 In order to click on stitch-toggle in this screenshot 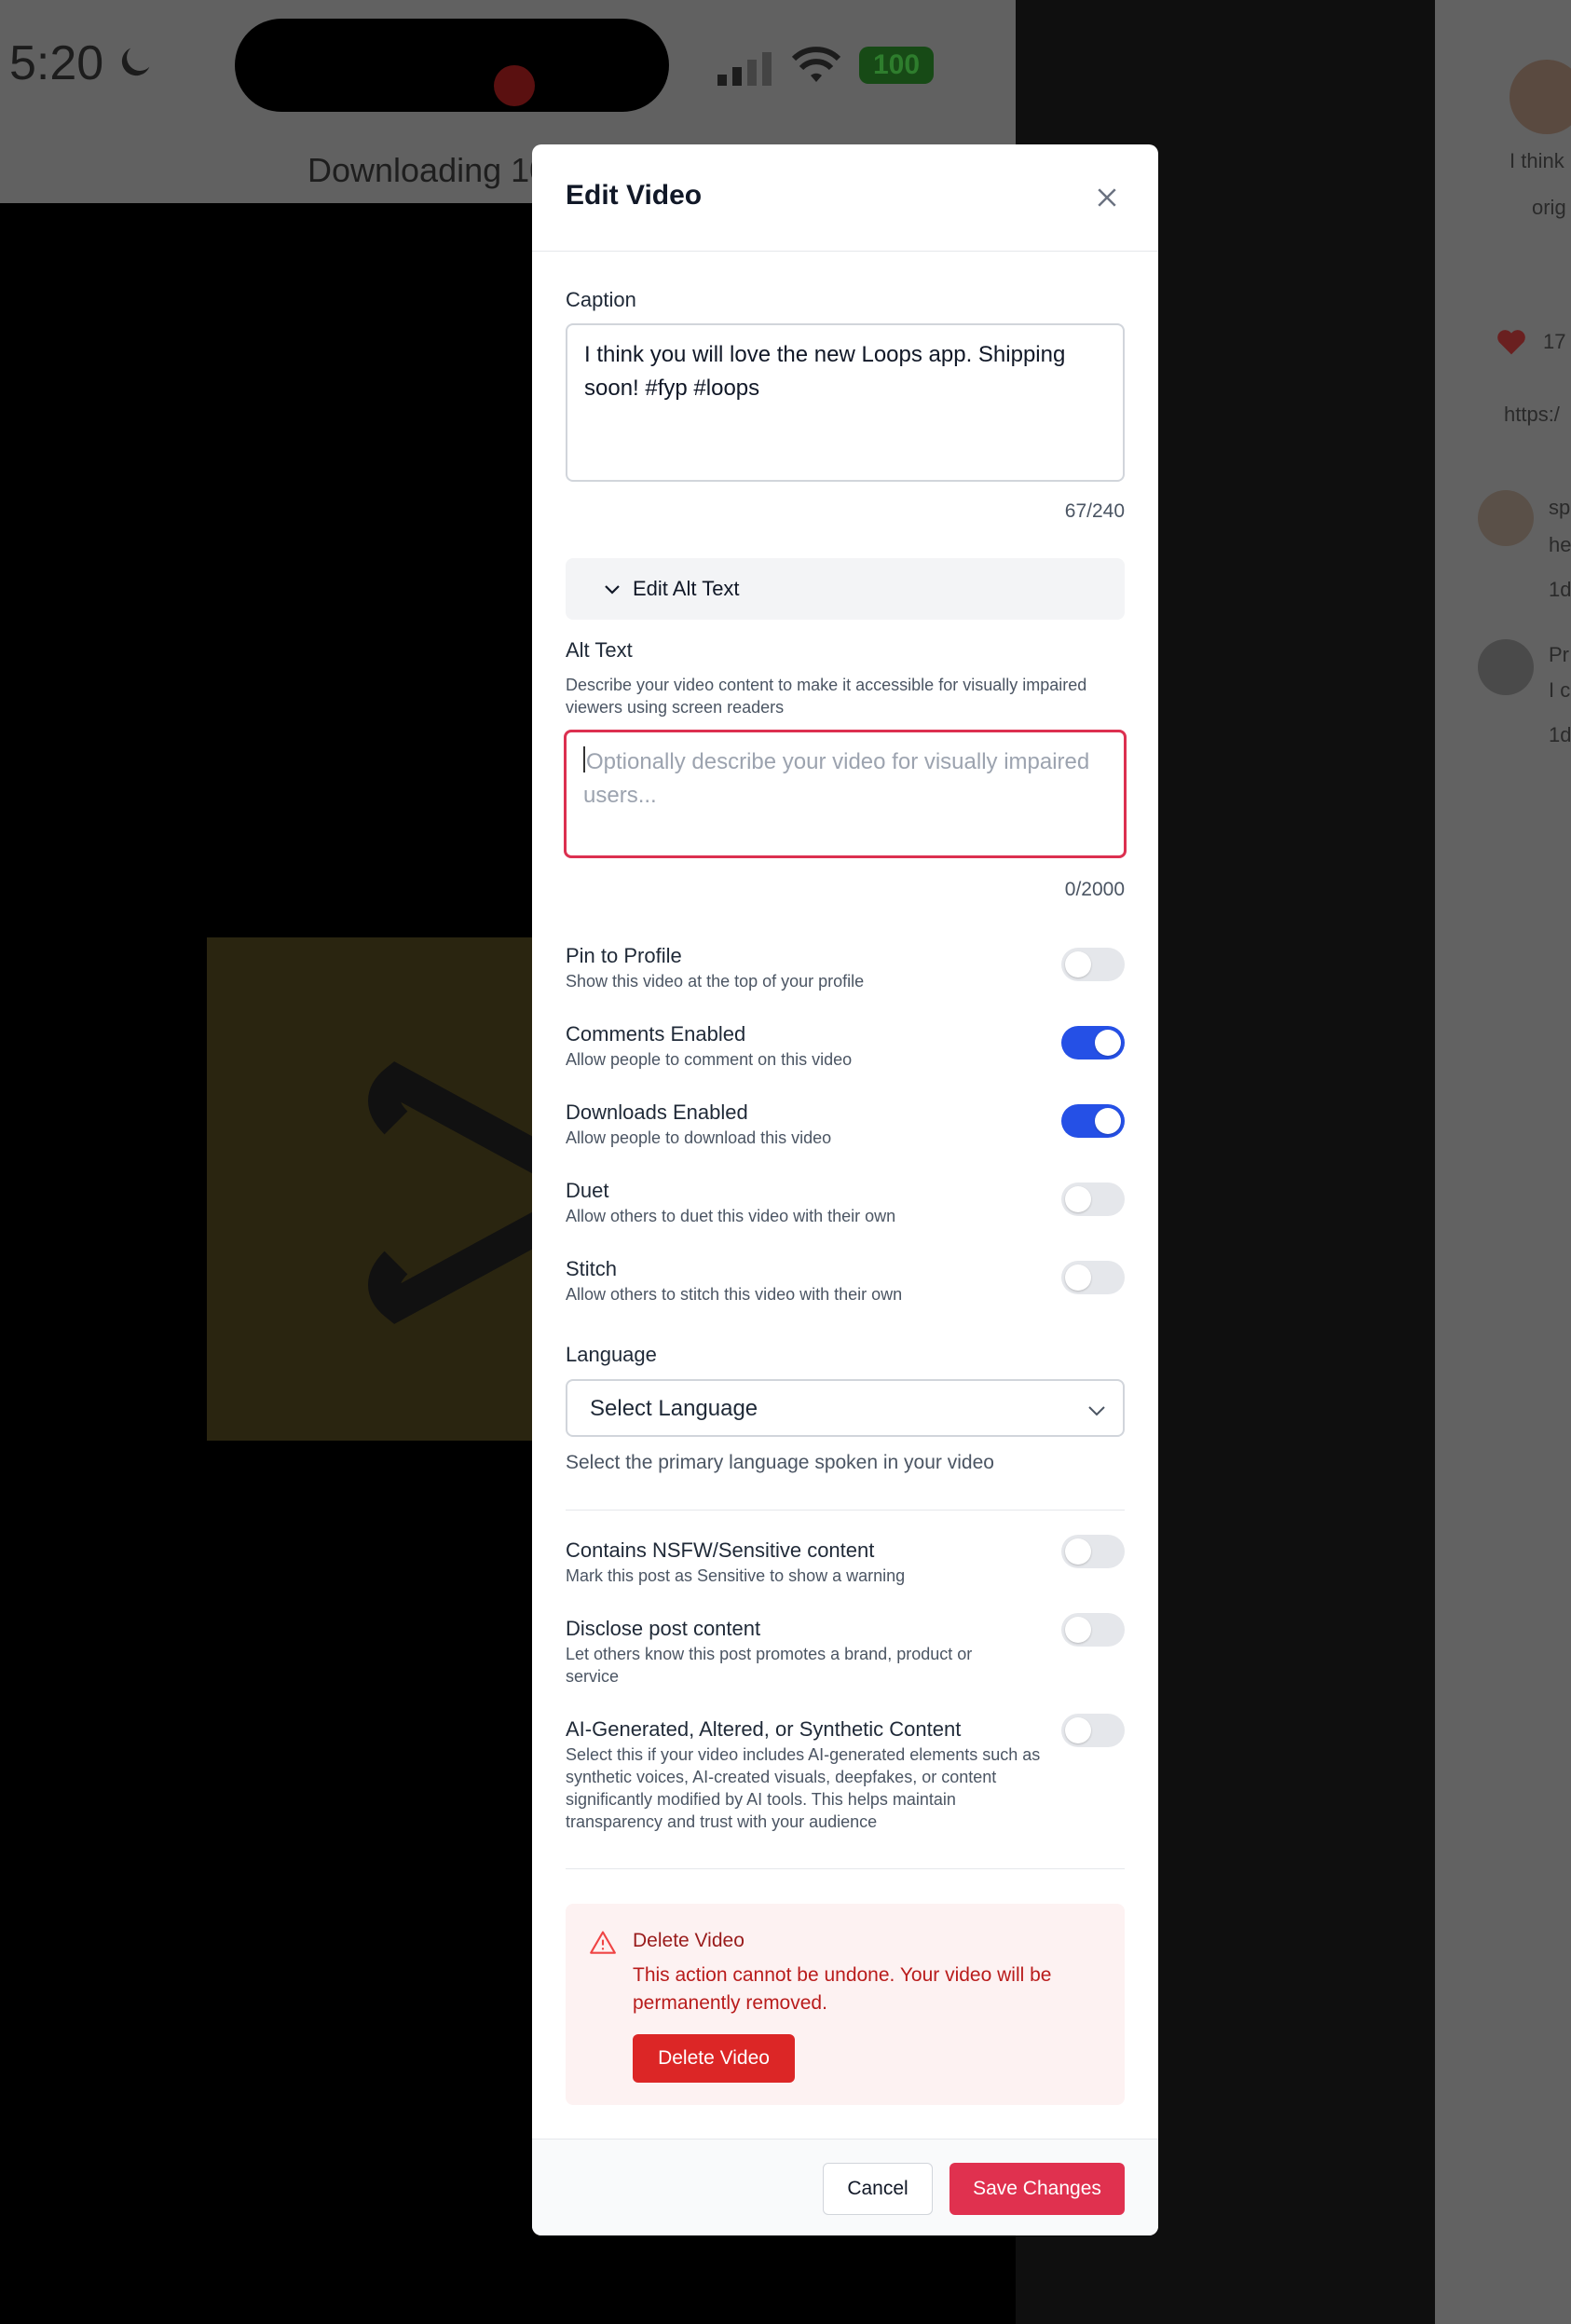, I will do `click(1093, 1277)`.